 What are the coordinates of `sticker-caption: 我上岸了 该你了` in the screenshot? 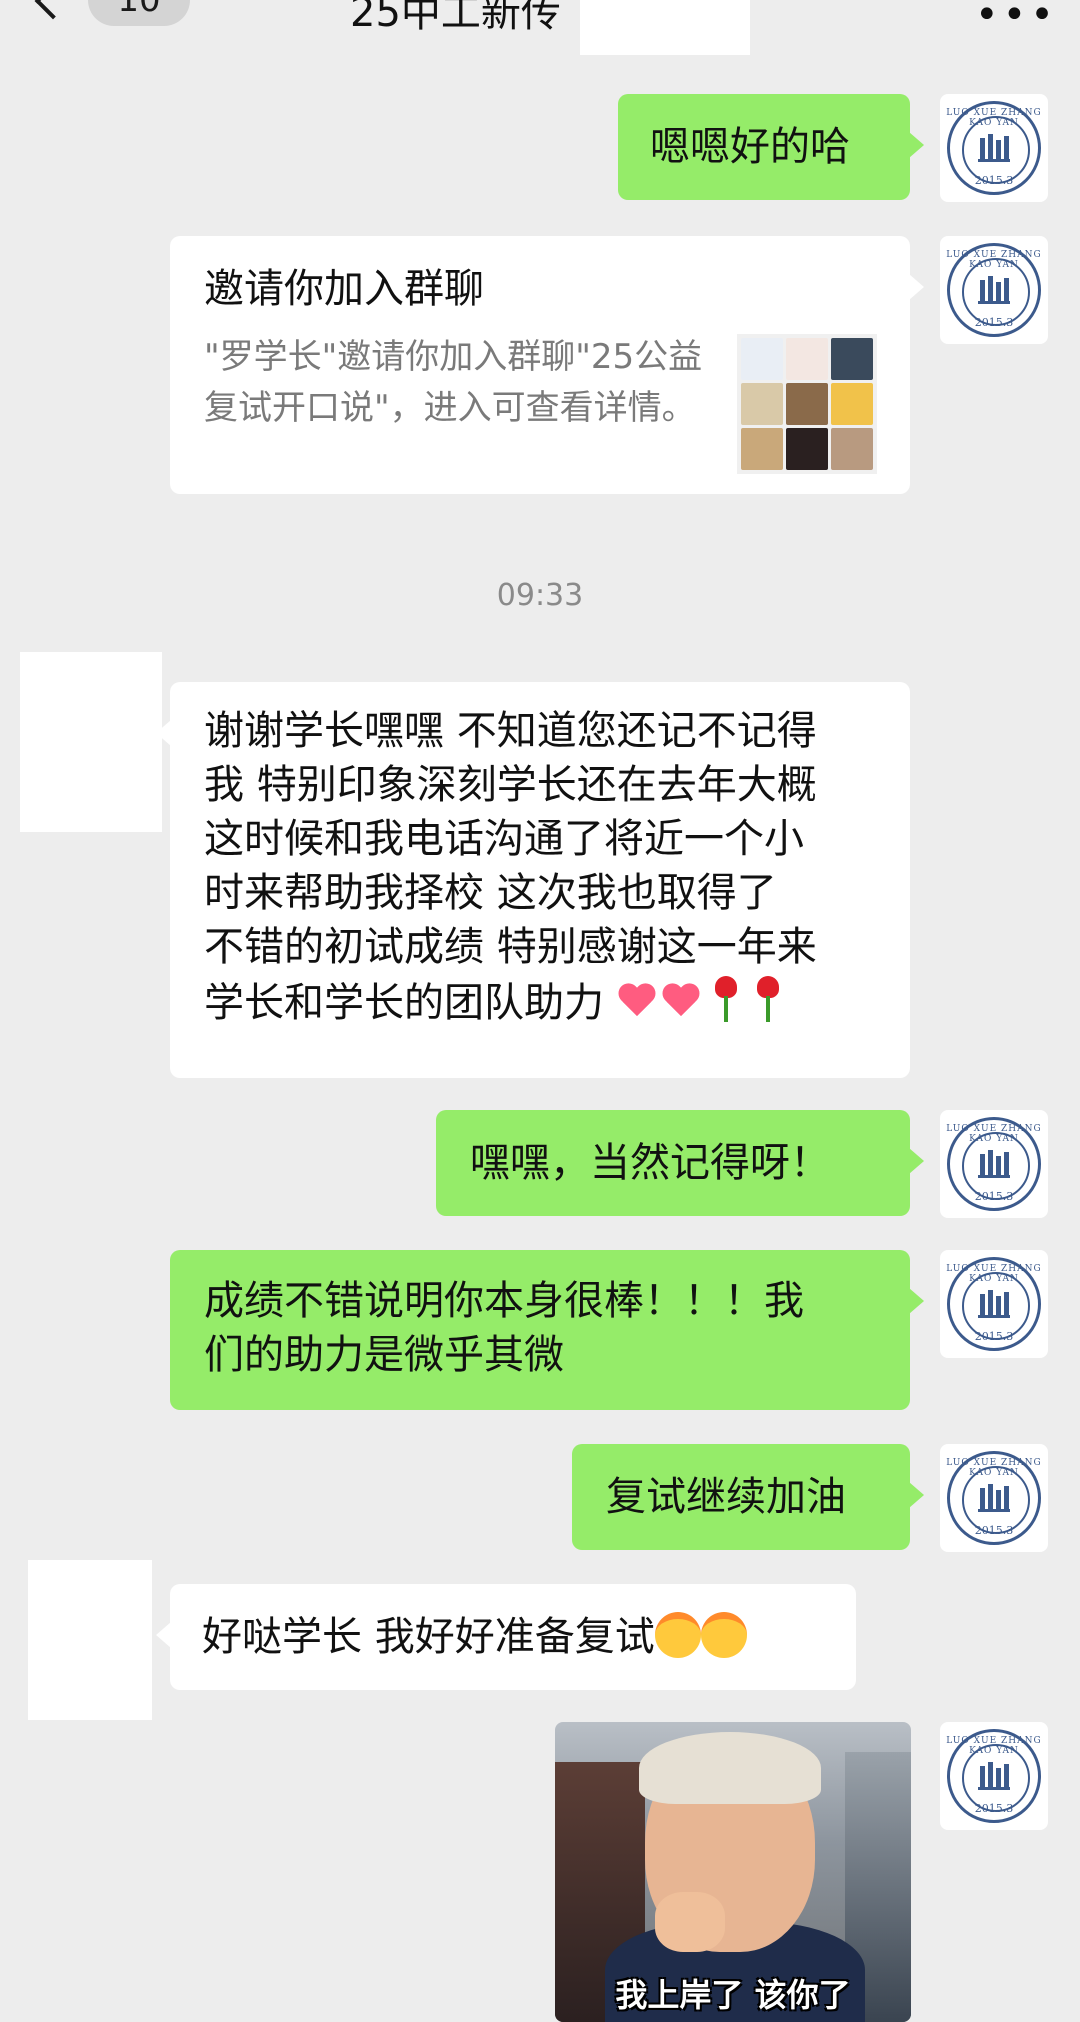 It's located at (733, 1995).